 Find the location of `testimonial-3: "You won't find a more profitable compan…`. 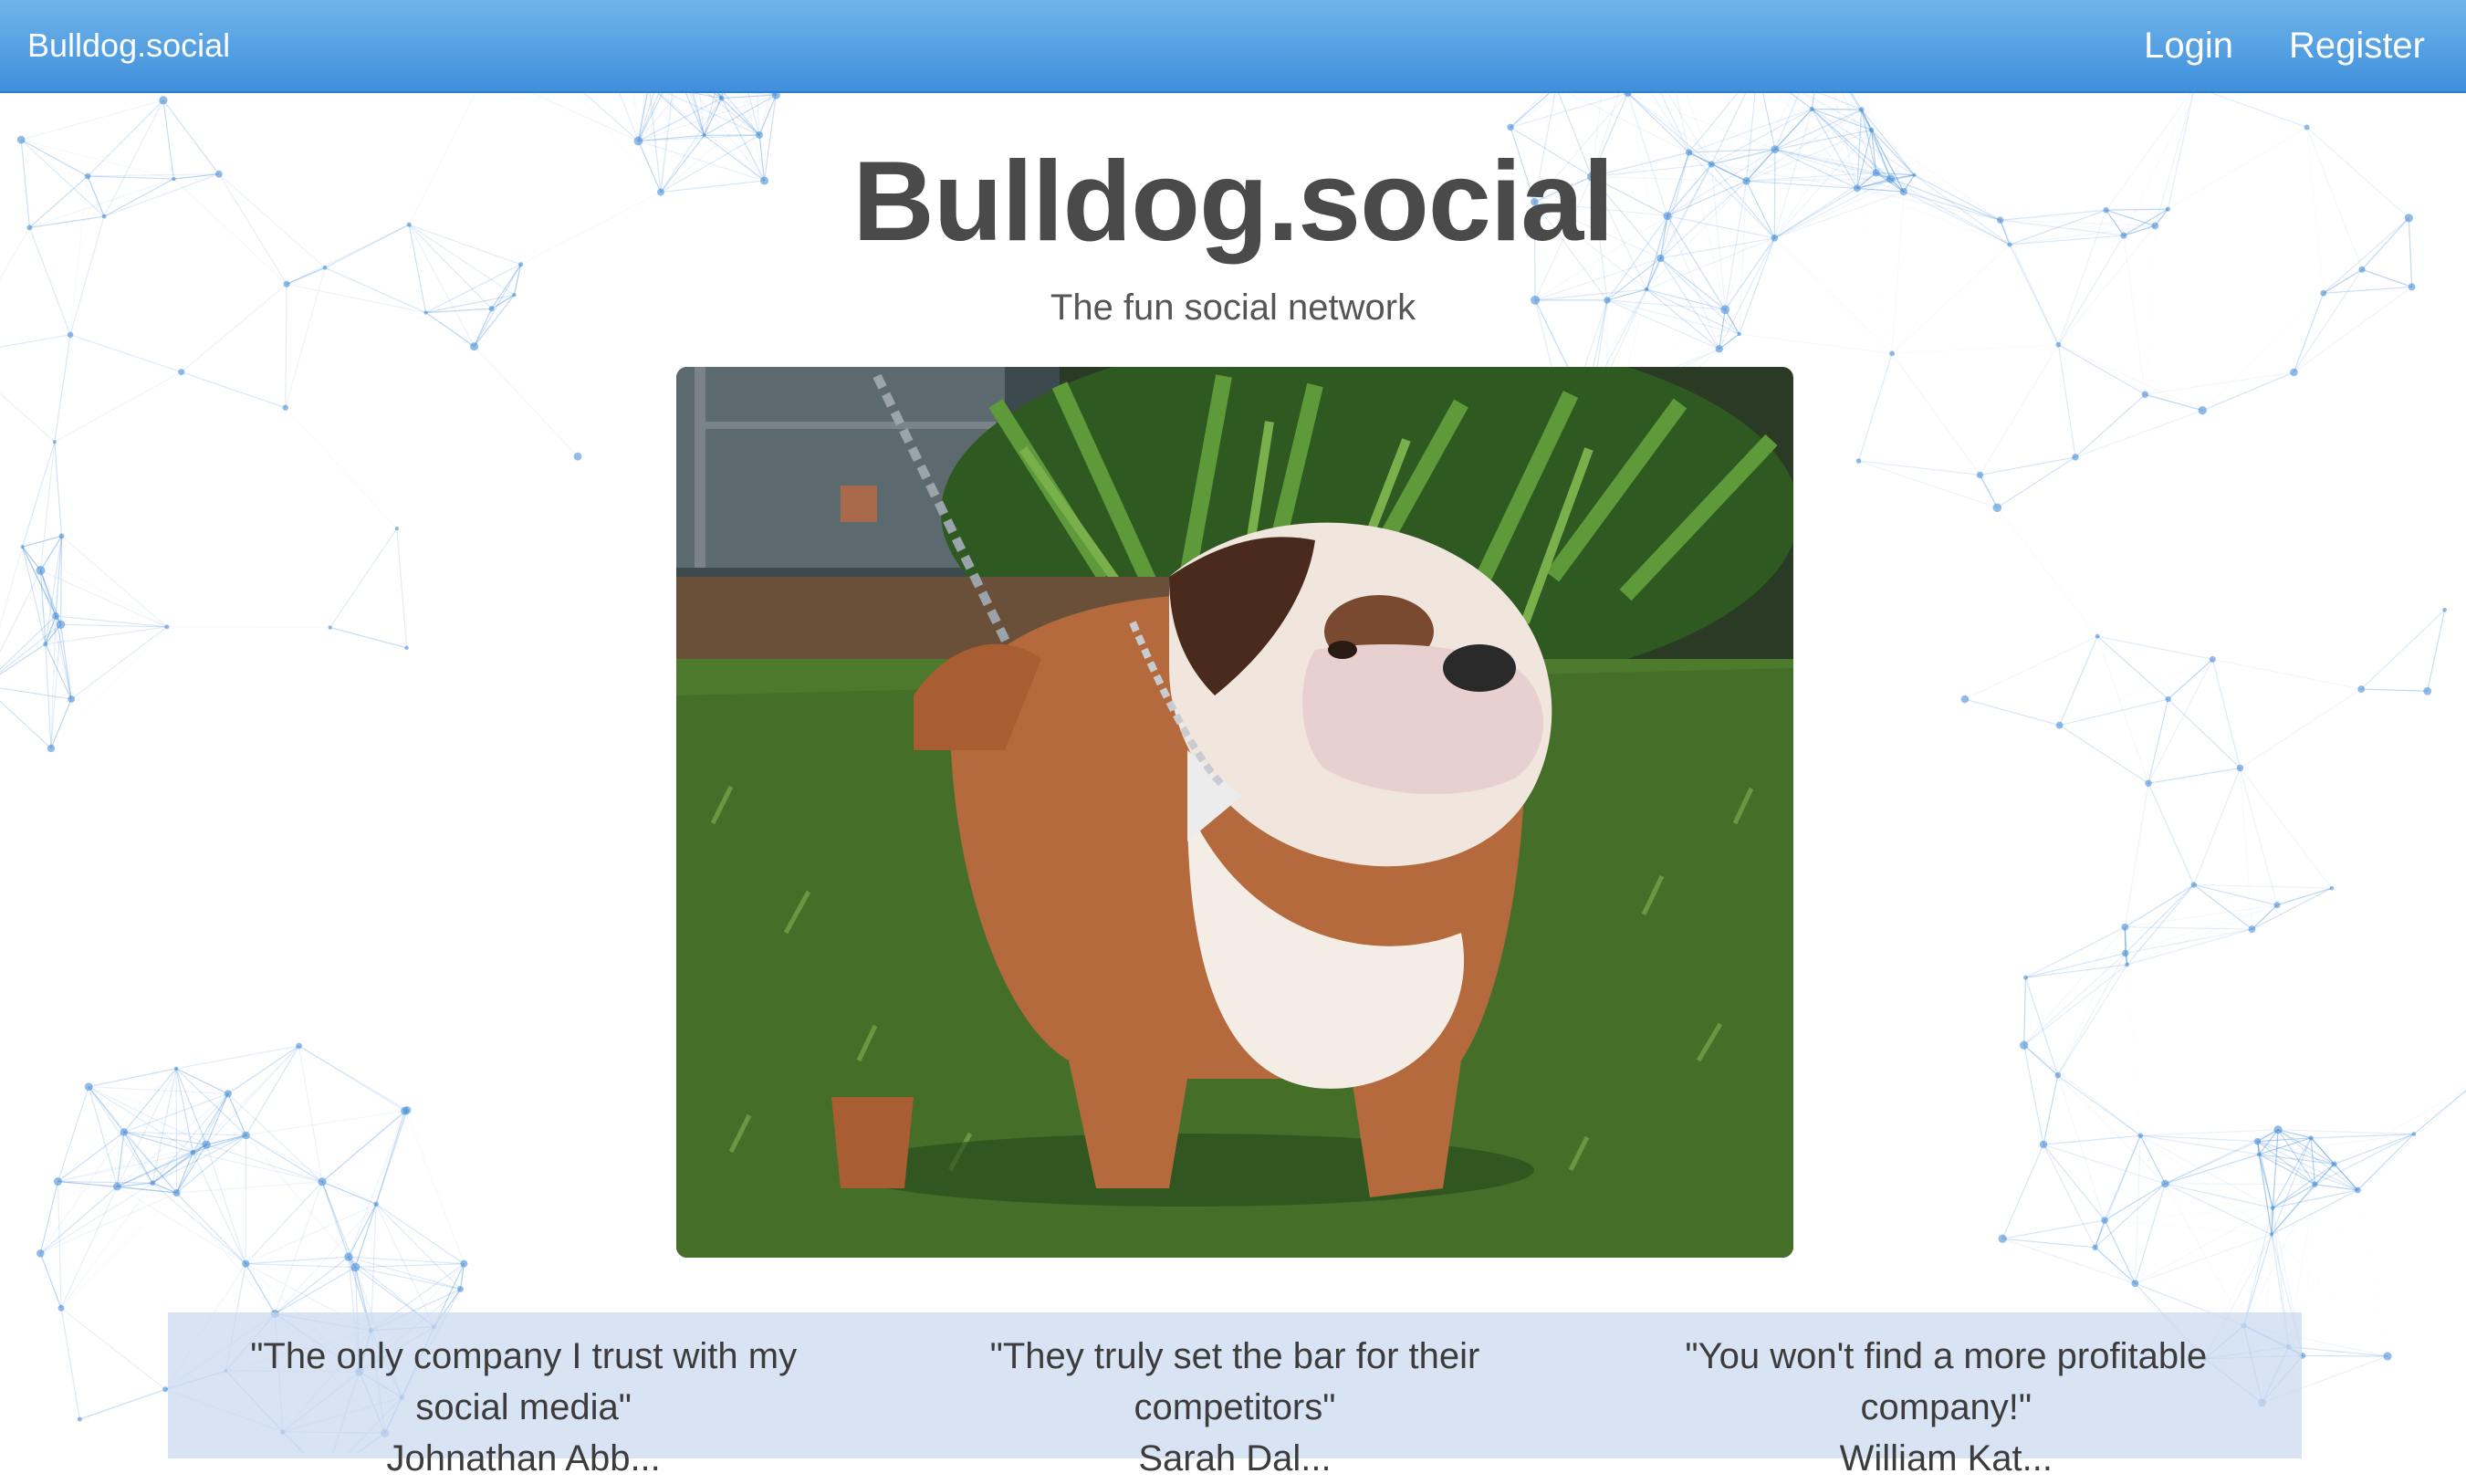

testimonial-3: "You won't find a more profitable compan… is located at coordinates (1946, 1385).